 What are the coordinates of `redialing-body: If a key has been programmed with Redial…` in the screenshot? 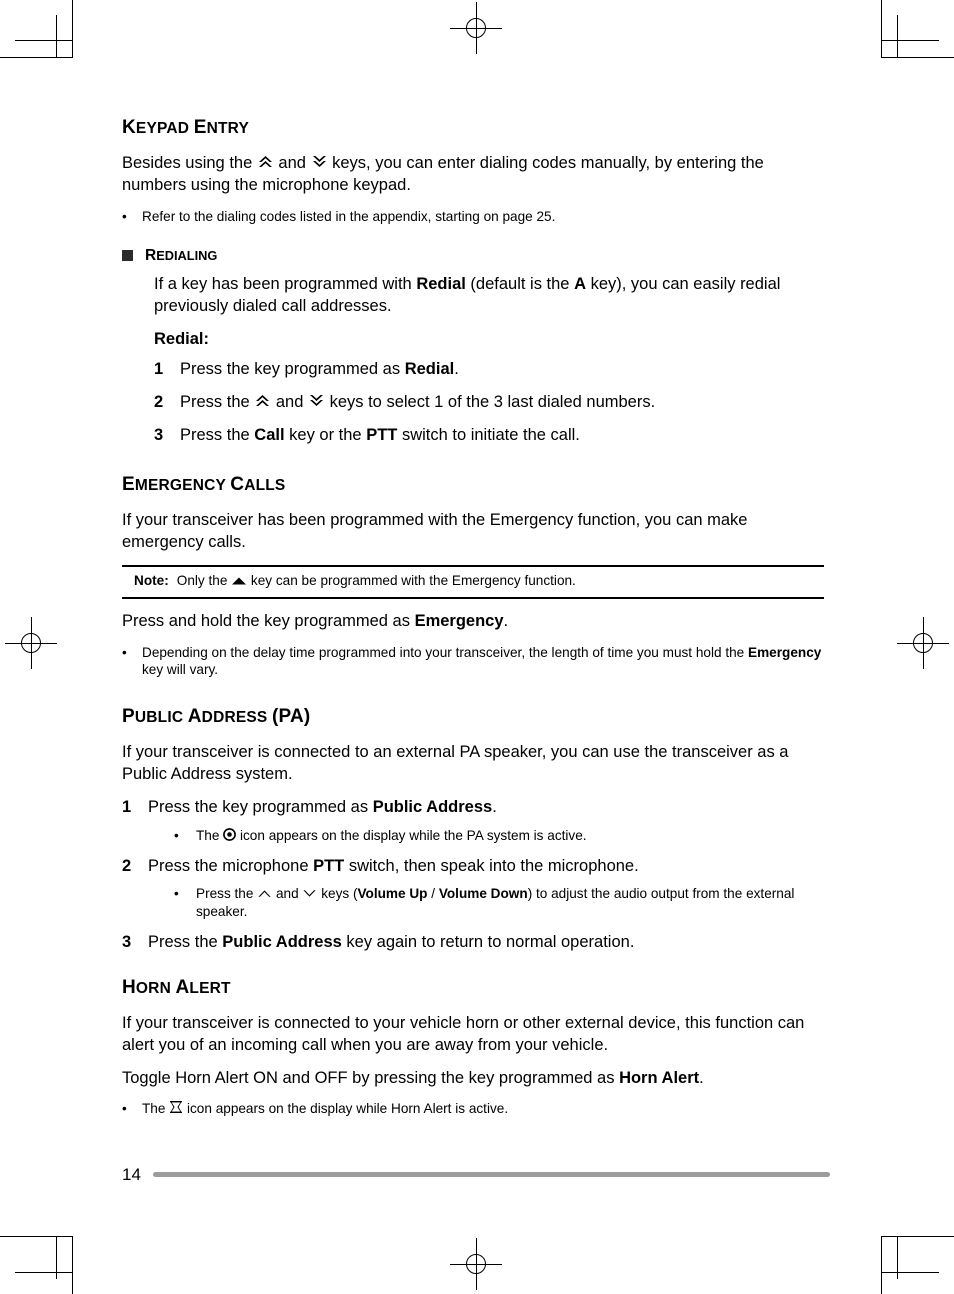 It's located at (492, 360).